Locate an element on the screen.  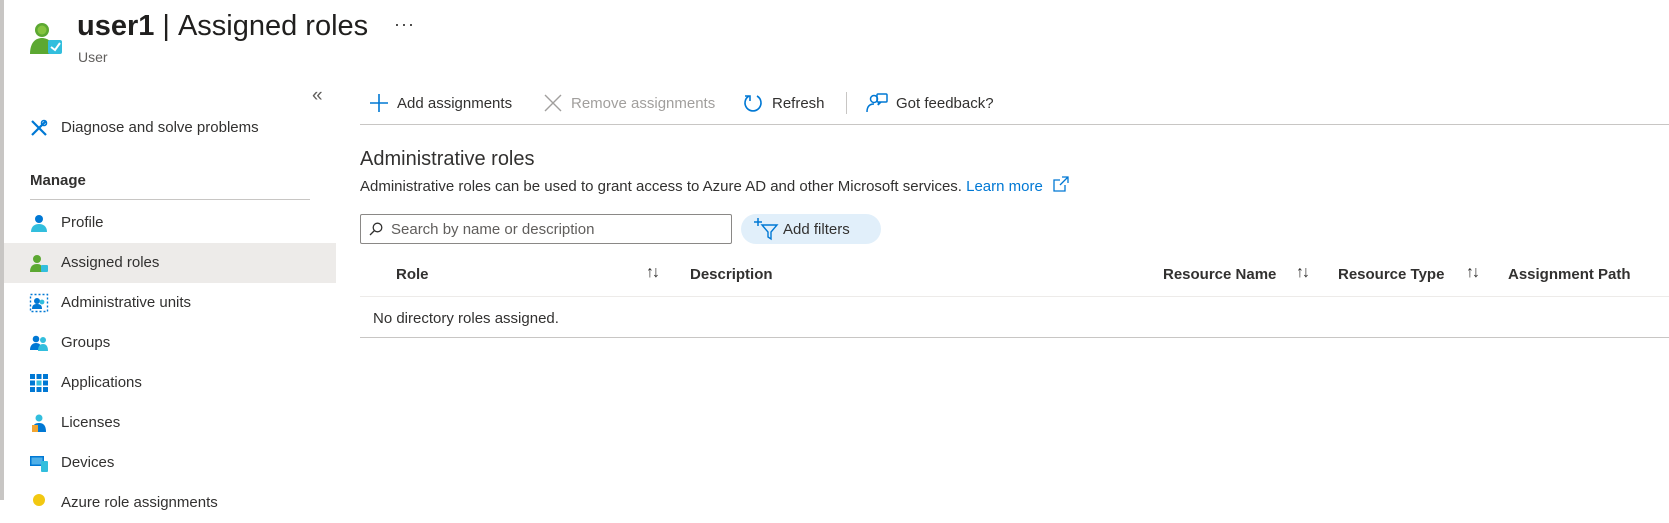
sort-role-icon: ↑↓ is located at coordinates (653, 273).